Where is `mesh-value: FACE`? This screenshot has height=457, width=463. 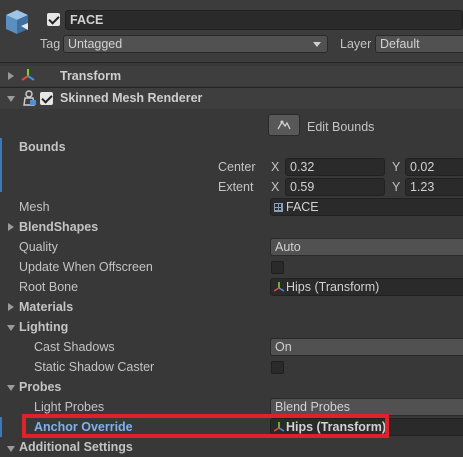
mesh-value: FACE is located at coordinates (302, 207).